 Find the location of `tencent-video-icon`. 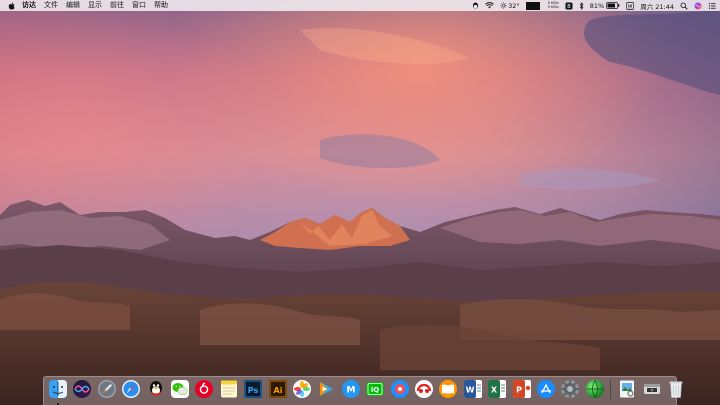

tencent-video-icon is located at coordinates (327, 389).